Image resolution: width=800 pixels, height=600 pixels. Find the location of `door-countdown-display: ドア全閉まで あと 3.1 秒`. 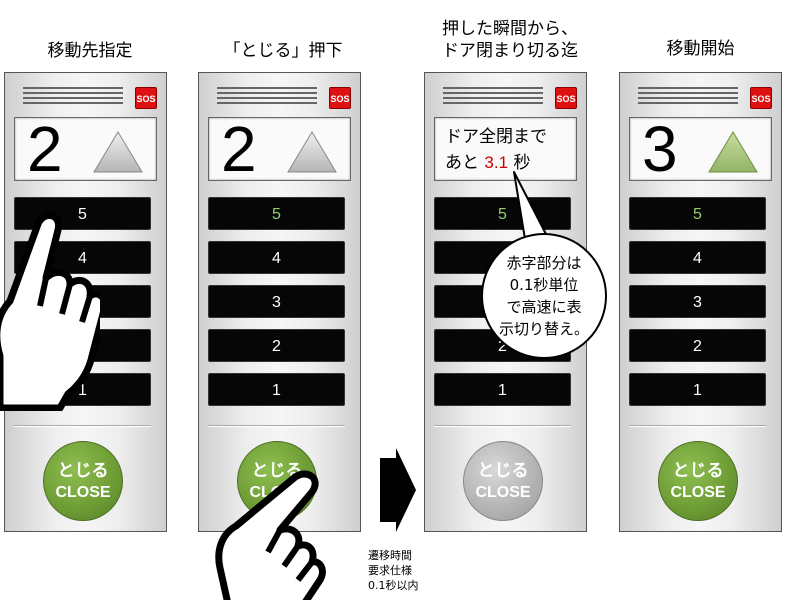

door-countdown-display: ドア全閉まで あと 3.1 秒 is located at coordinates (505, 149).